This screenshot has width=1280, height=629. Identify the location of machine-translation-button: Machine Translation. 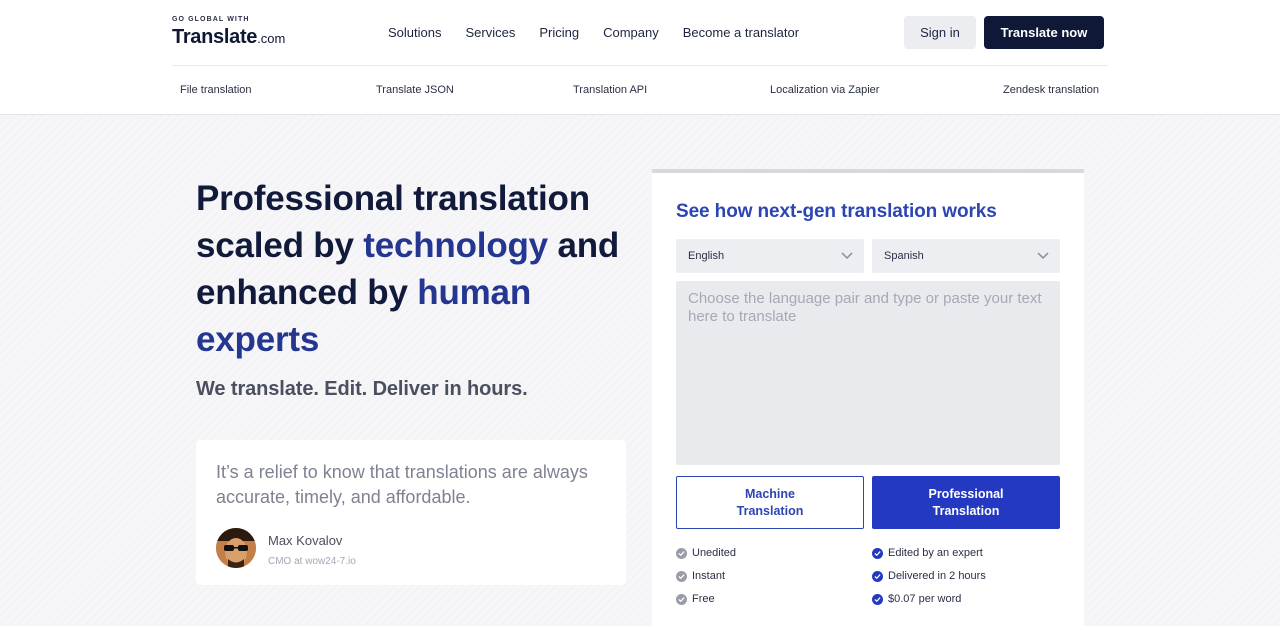
(770, 502).